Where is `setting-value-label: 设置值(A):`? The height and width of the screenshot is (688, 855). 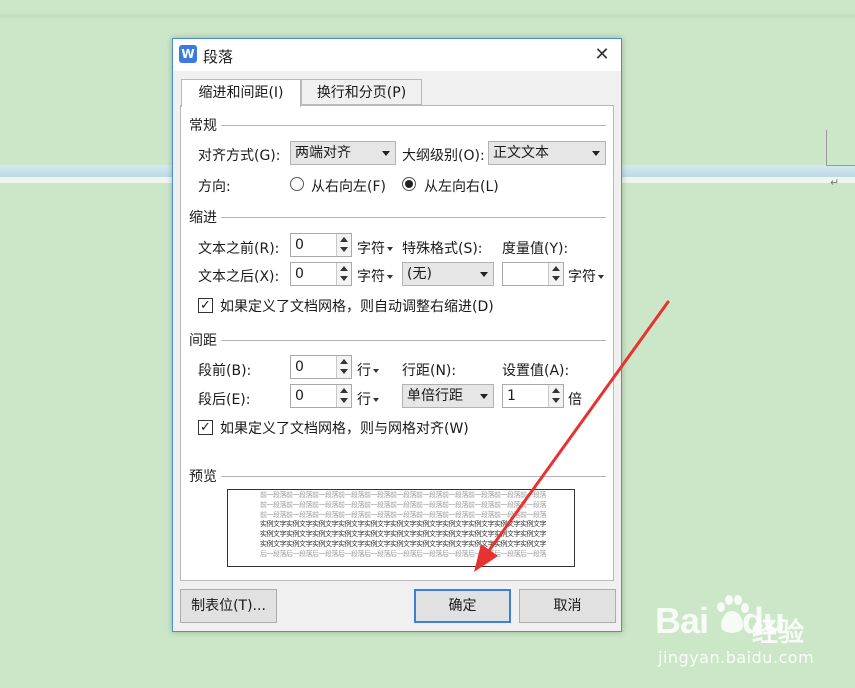 setting-value-label: 设置值(A): is located at coordinates (536, 371).